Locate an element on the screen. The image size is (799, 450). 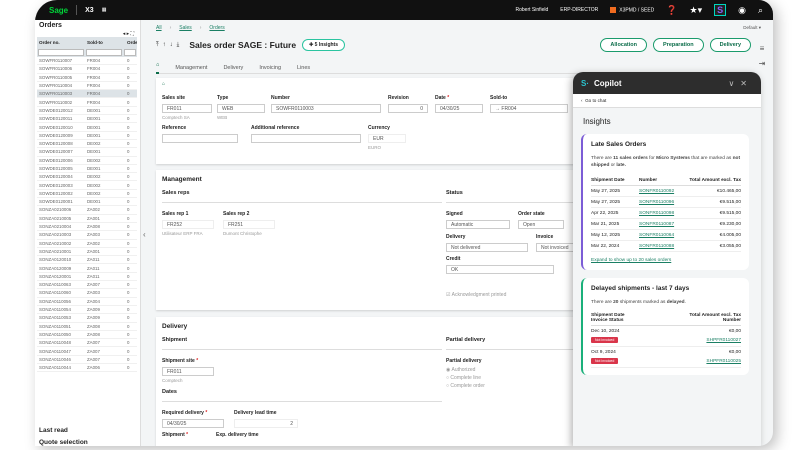
order-link: SONFR0110088 is located at coordinates (664, 246).